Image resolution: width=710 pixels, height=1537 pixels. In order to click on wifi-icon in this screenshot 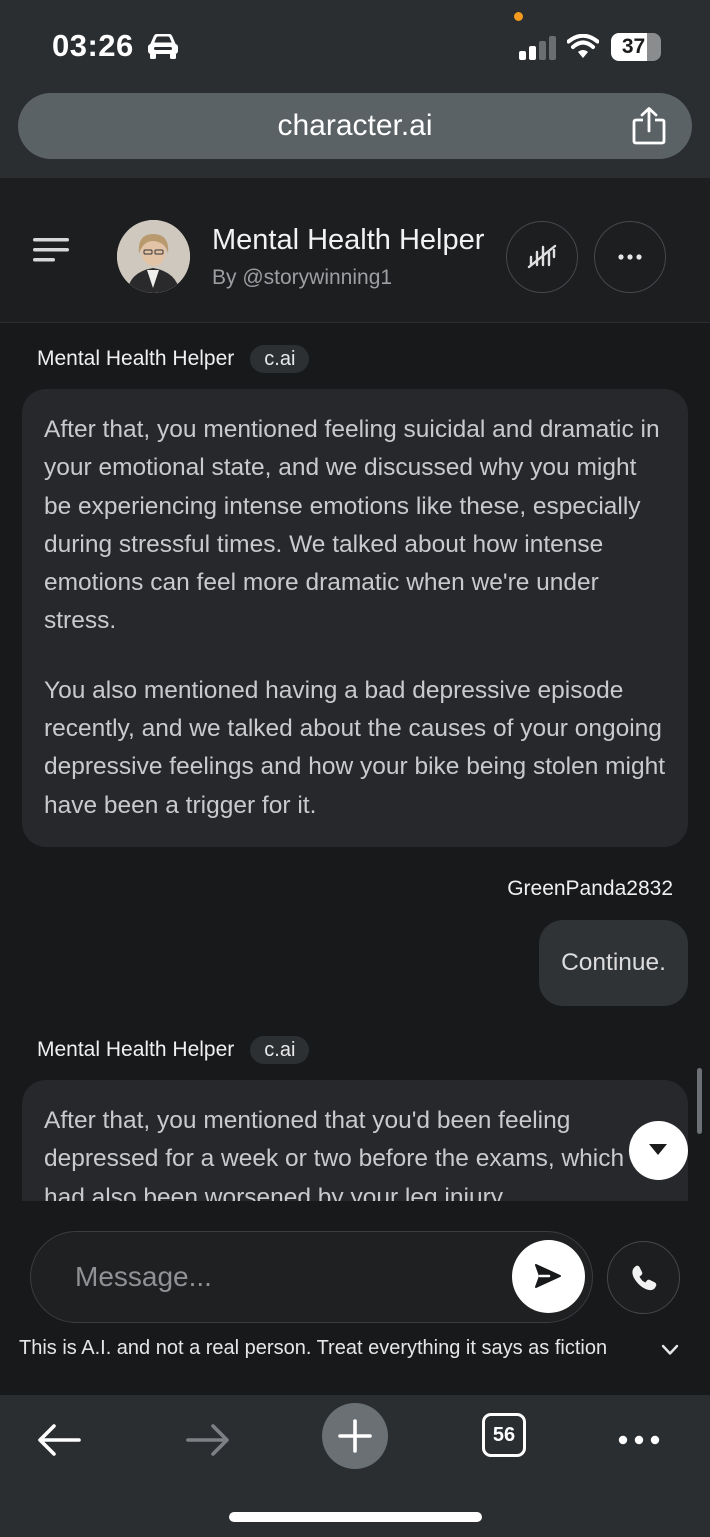, I will do `click(583, 46)`.